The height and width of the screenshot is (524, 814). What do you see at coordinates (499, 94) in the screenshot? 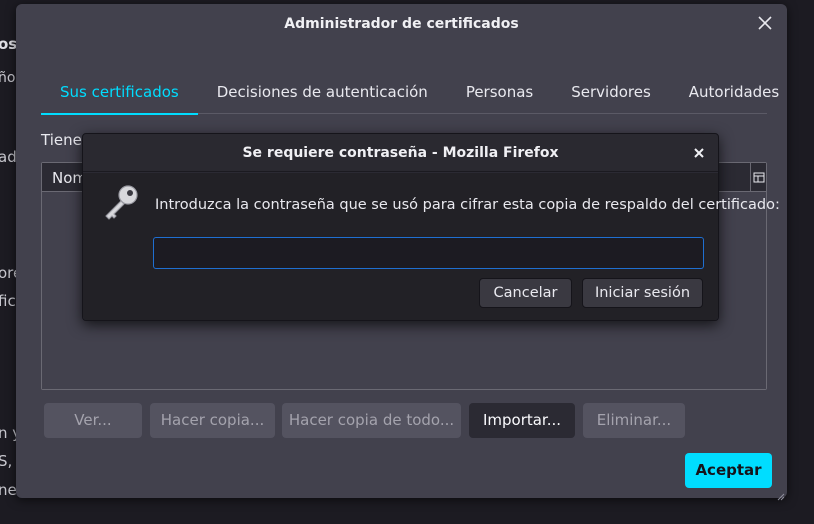
I see `tab-people: Personas` at bounding box center [499, 94].